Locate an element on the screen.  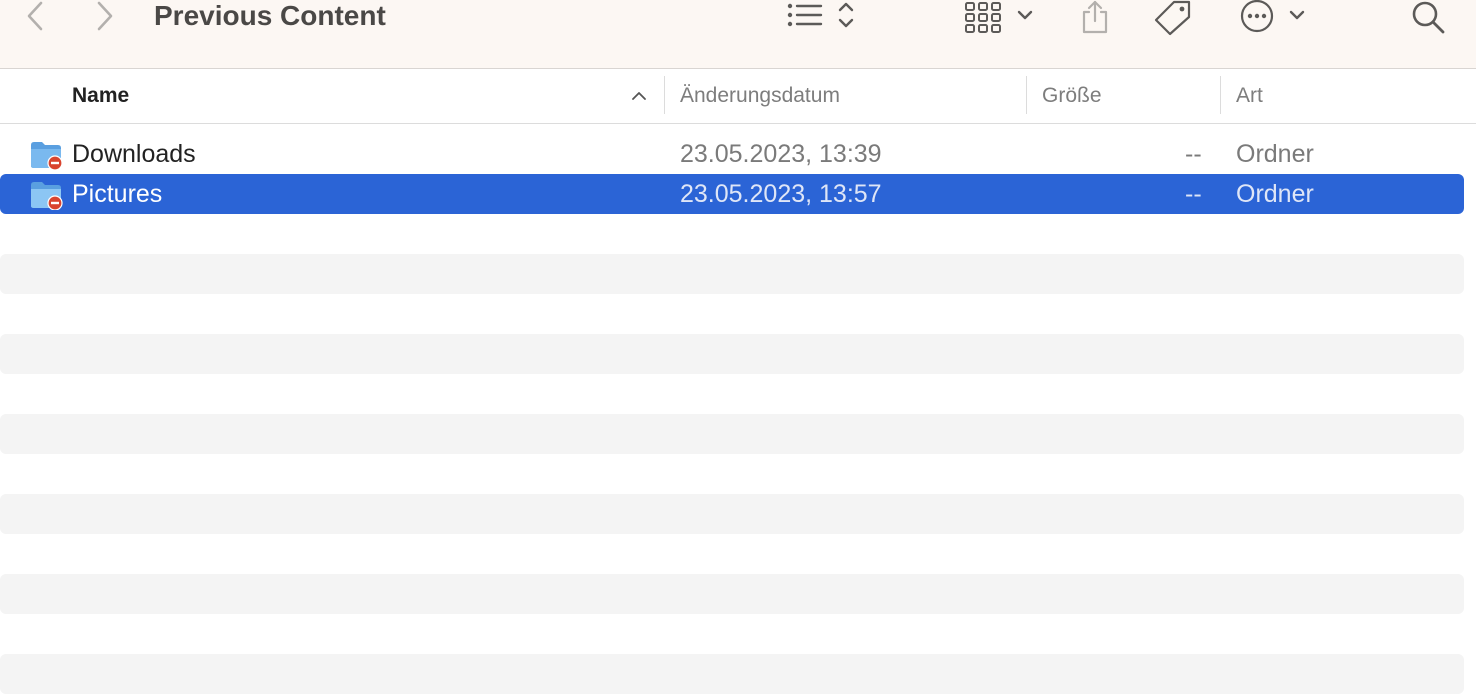
list-view-button is located at coordinates (822, 16).